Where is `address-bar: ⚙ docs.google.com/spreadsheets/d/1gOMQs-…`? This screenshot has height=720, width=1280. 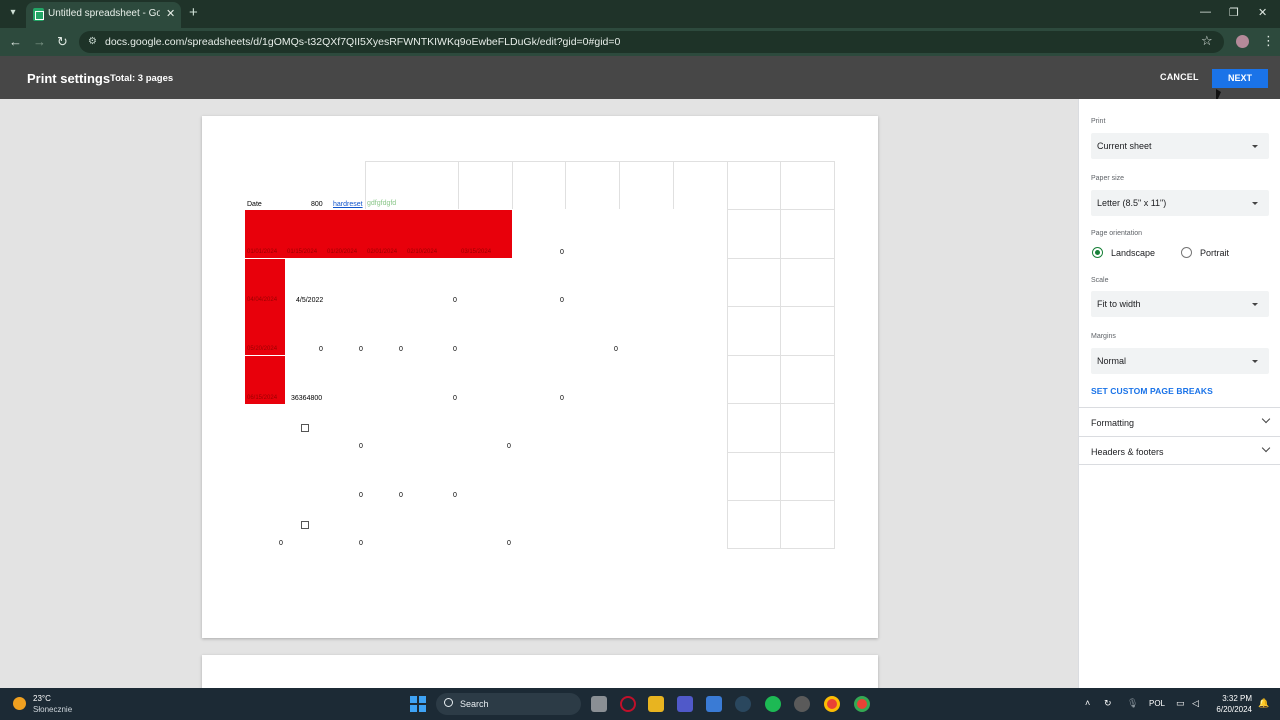 address-bar: ⚙ docs.google.com/spreadsheets/d/1gOMQs-… is located at coordinates (651, 42).